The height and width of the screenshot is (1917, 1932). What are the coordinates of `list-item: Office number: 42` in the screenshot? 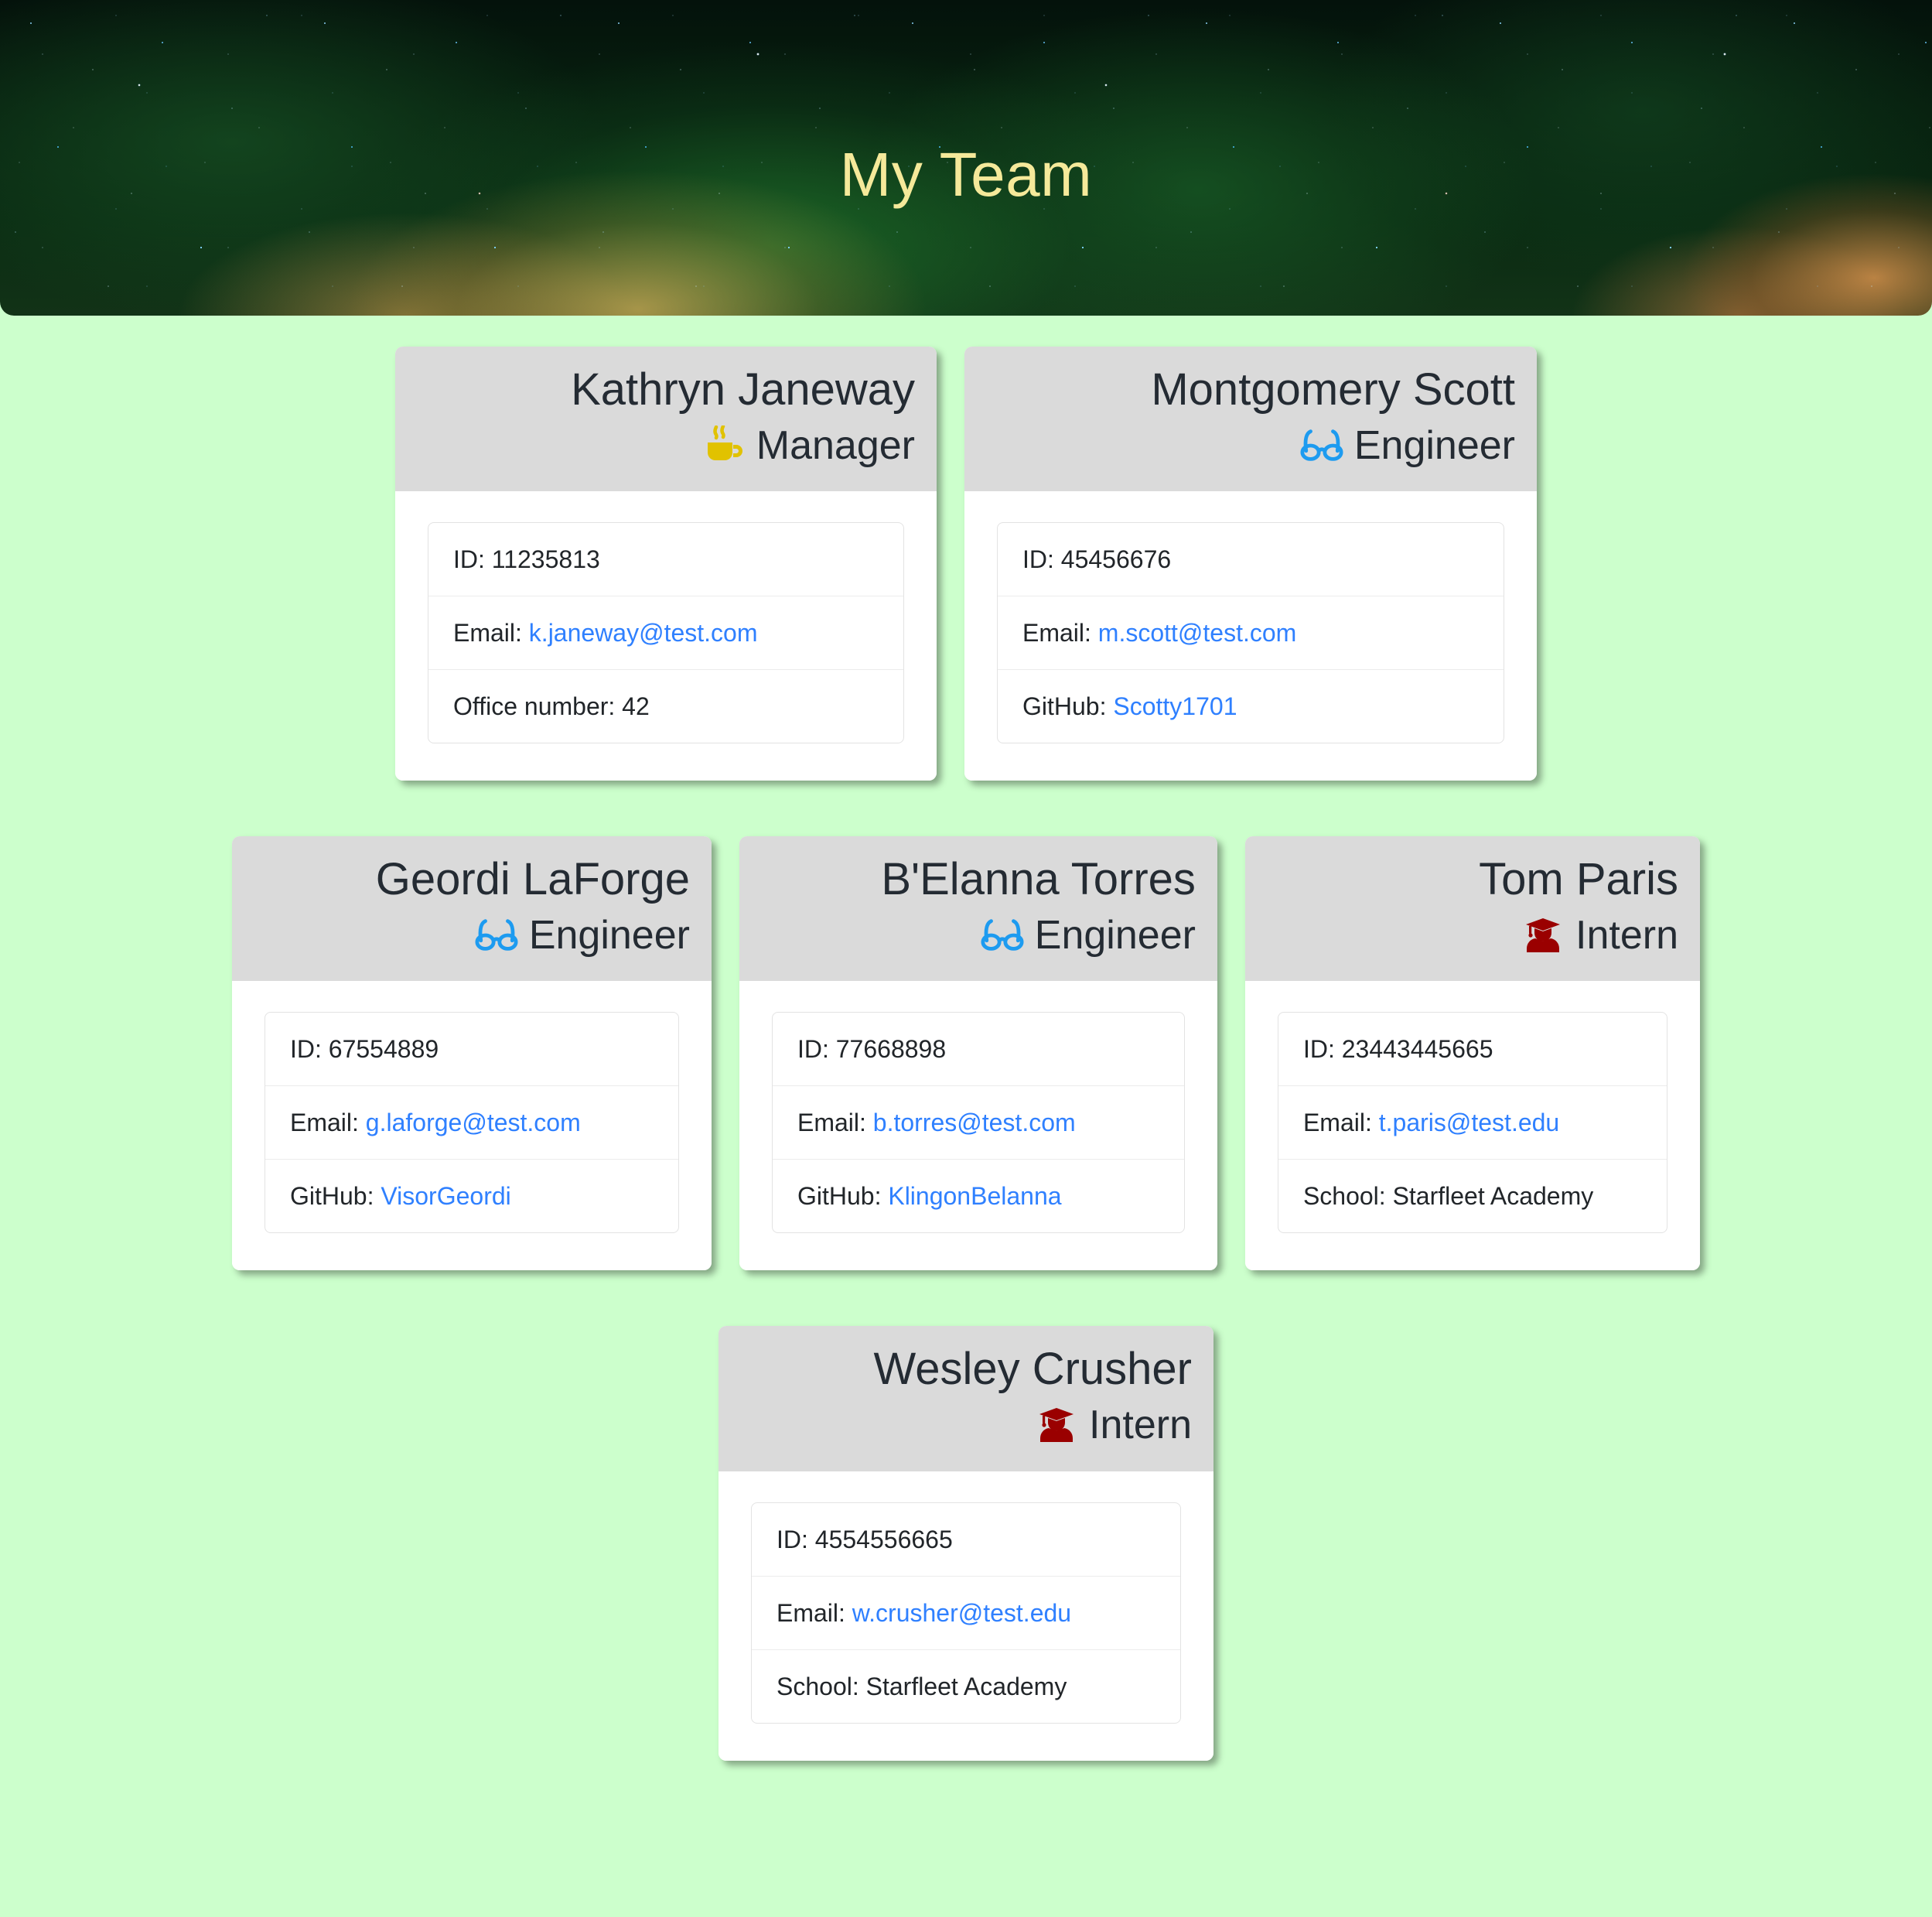 It's located at (665, 706).